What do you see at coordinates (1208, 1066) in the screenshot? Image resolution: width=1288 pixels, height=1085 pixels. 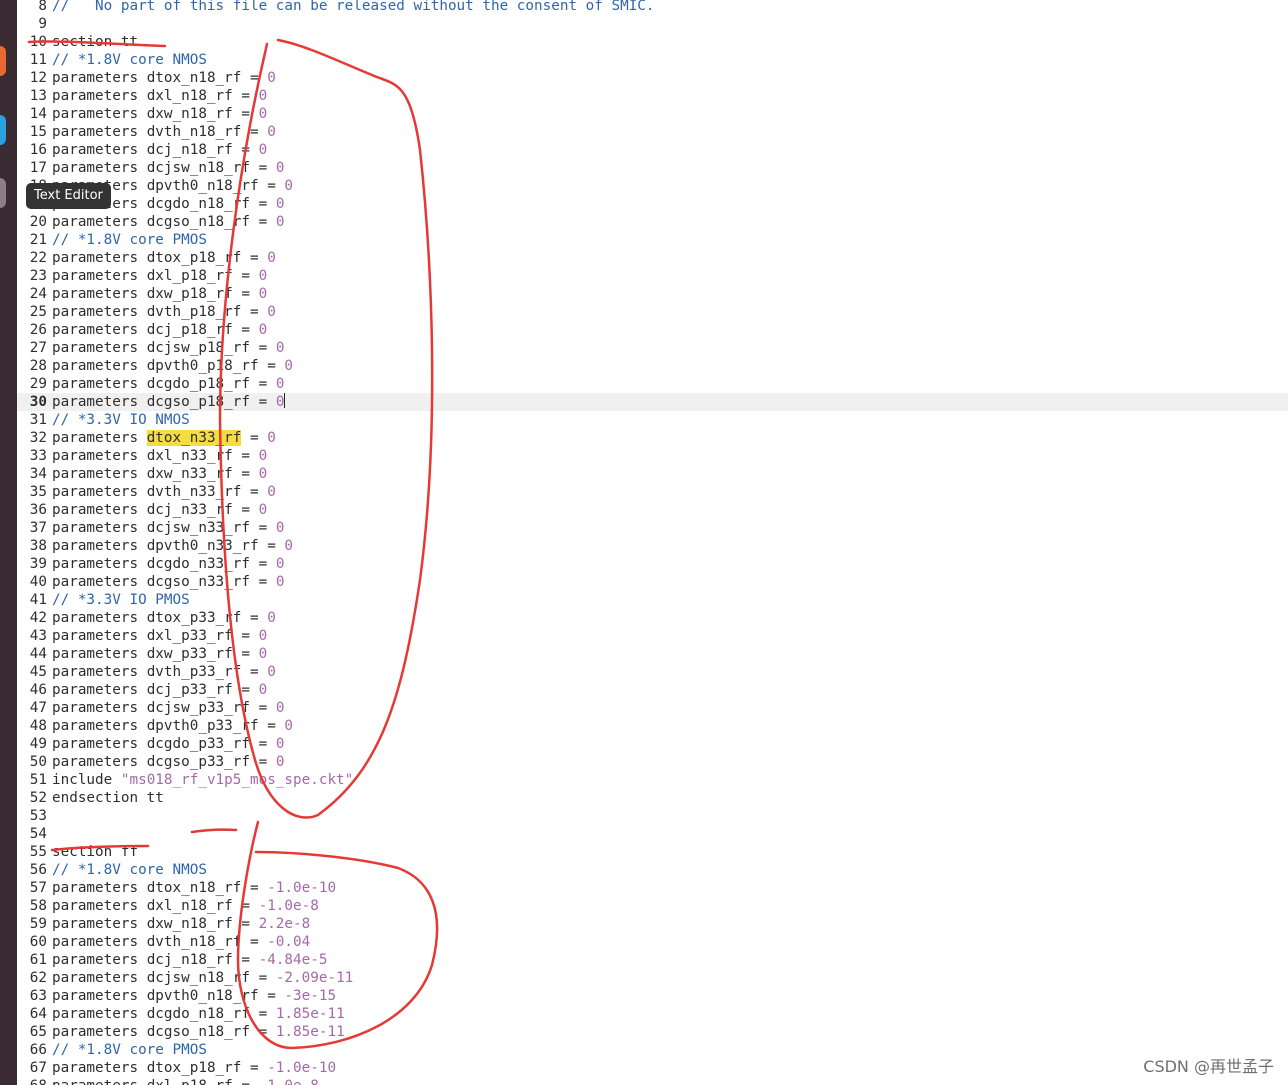 I see `watermark: CSDN @再世孟子` at bounding box center [1208, 1066].